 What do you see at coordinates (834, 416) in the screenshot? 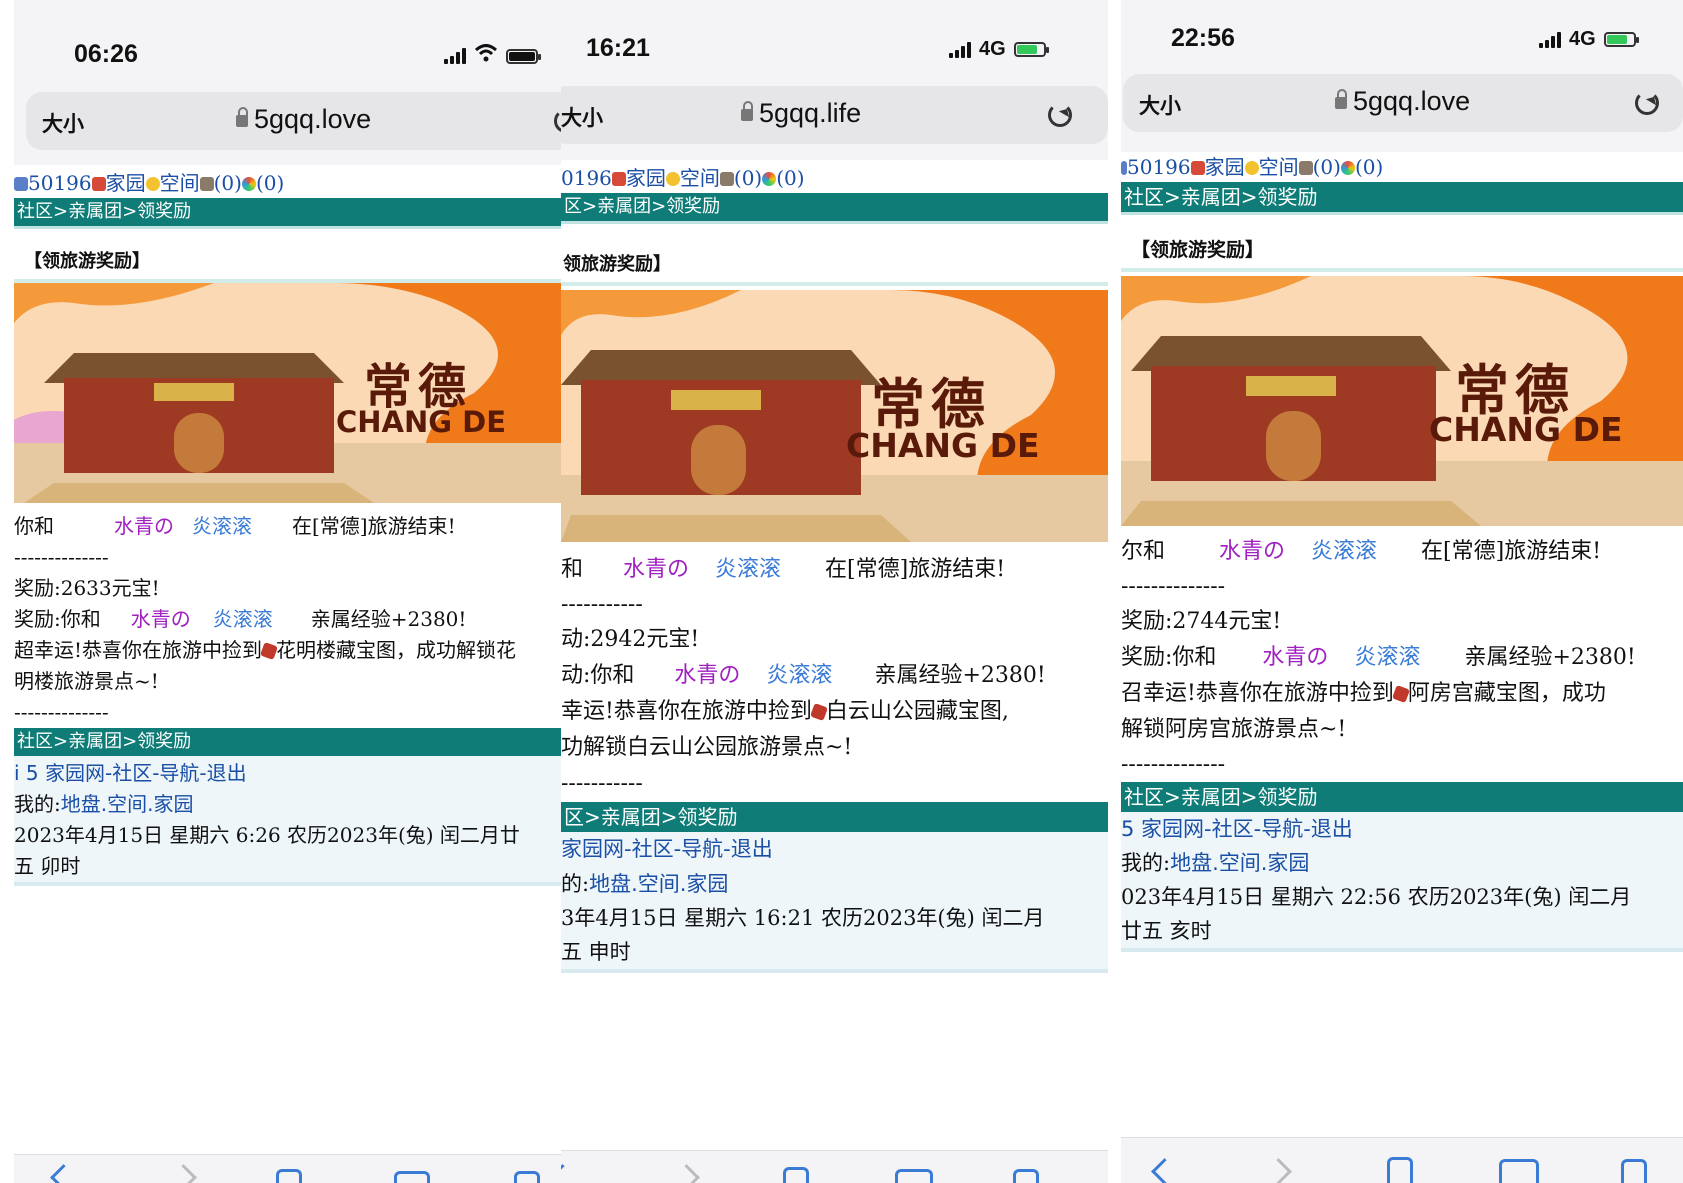
I see `changde-banner-image: 常德 CHANG DE` at bounding box center [834, 416].